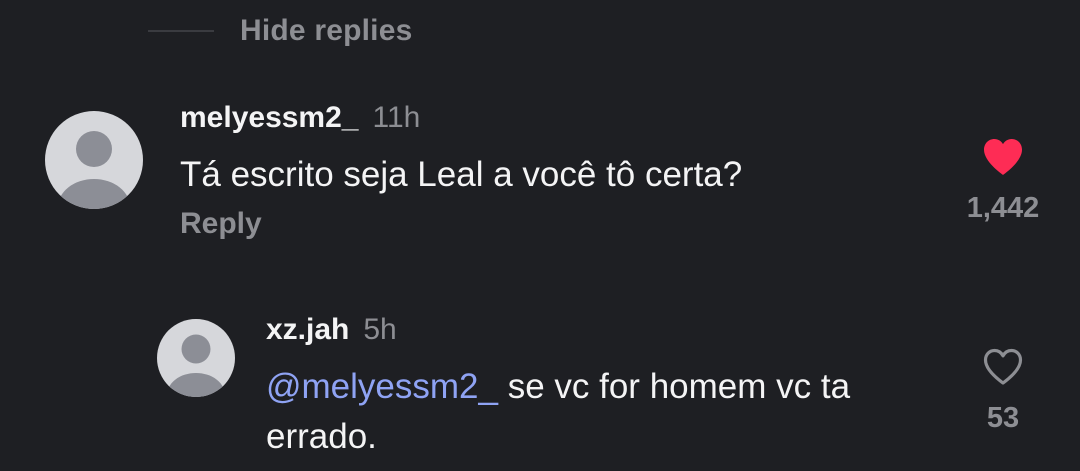 The height and width of the screenshot is (471, 1080). I want to click on thread-divider-line, so click(181, 31).